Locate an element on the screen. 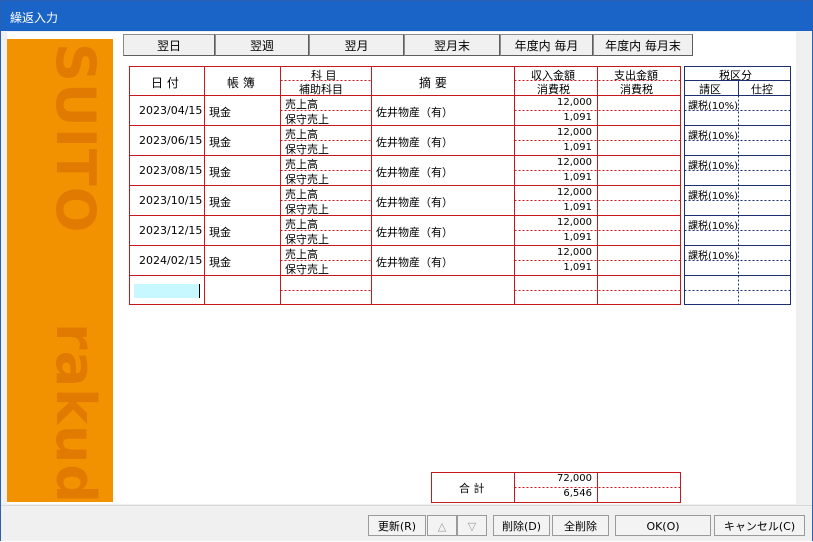 This screenshot has width=813, height=542. update-button: 更新(R) is located at coordinates (397, 525).